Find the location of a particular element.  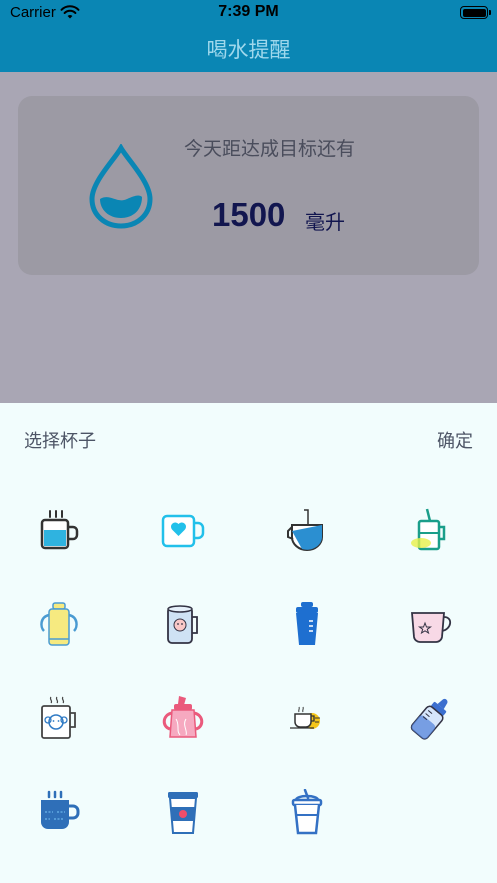

star-mug-icon is located at coordinates (431, 627).